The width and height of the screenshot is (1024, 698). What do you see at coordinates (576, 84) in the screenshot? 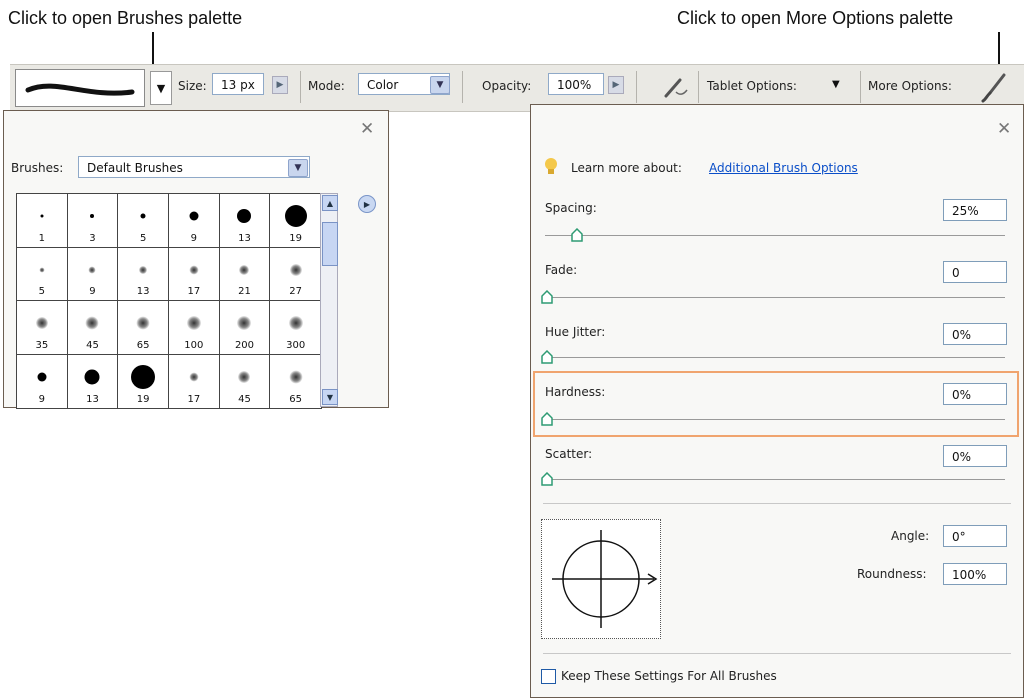
I see `opacity-field: 100%` at bounding box center [576, 84].